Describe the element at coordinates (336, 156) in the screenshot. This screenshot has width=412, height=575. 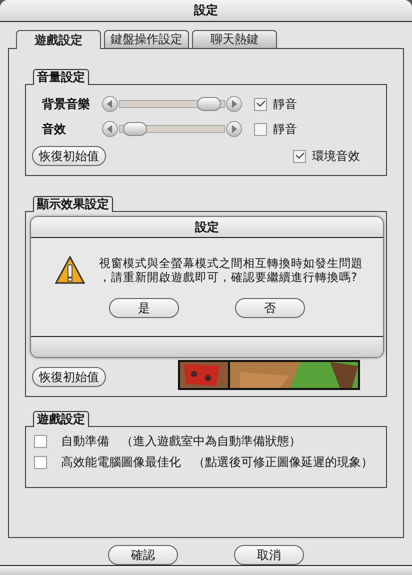
I see `checkbox-label: 環境音效` at that location.